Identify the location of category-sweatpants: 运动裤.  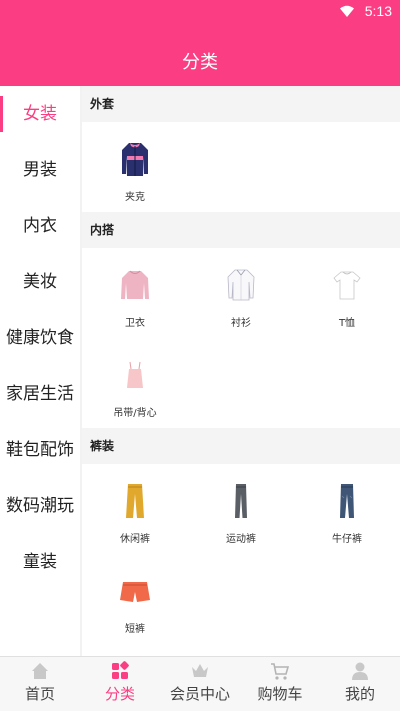
(241, 509).